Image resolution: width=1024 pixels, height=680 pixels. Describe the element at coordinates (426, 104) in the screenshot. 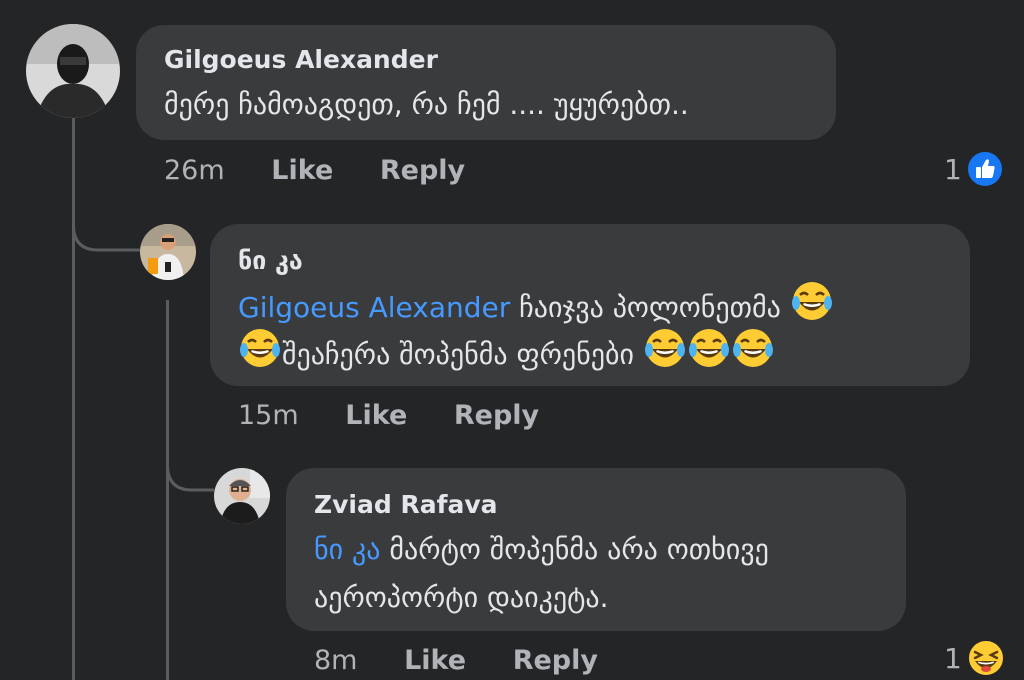

I see `comment-text: მერე ჩამოაგდეთ, რა ჩემ .... უყურებთ..` at that location.